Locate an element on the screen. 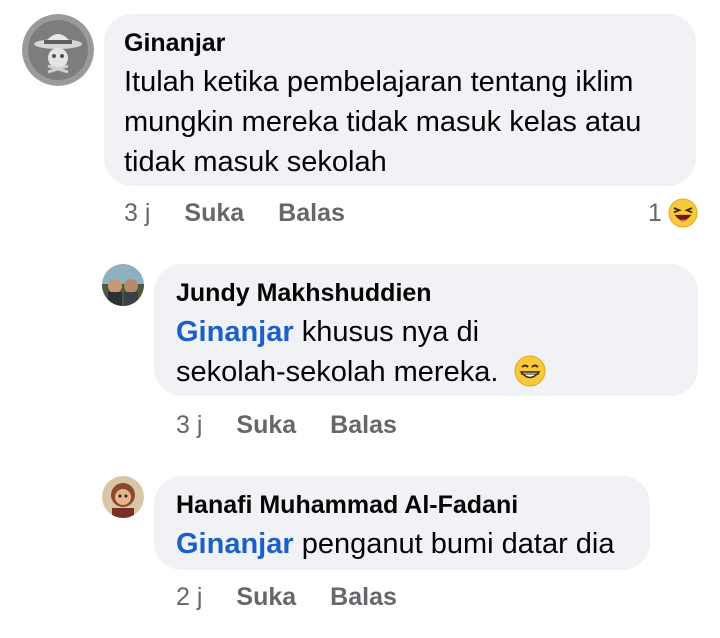 This screenshot has height=638, width=720. group-photo-avatar-icon is located at coordinates (123, 285).